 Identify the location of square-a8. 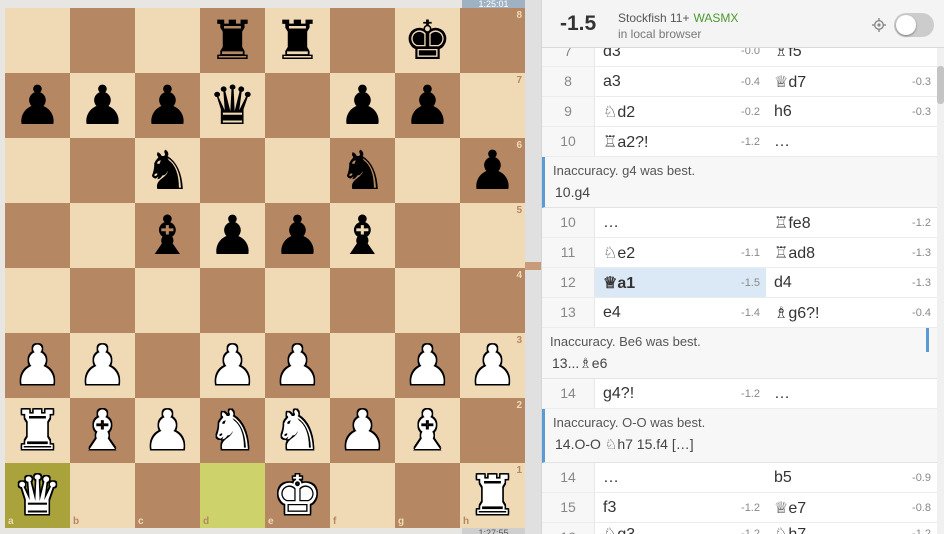
(37, 40).